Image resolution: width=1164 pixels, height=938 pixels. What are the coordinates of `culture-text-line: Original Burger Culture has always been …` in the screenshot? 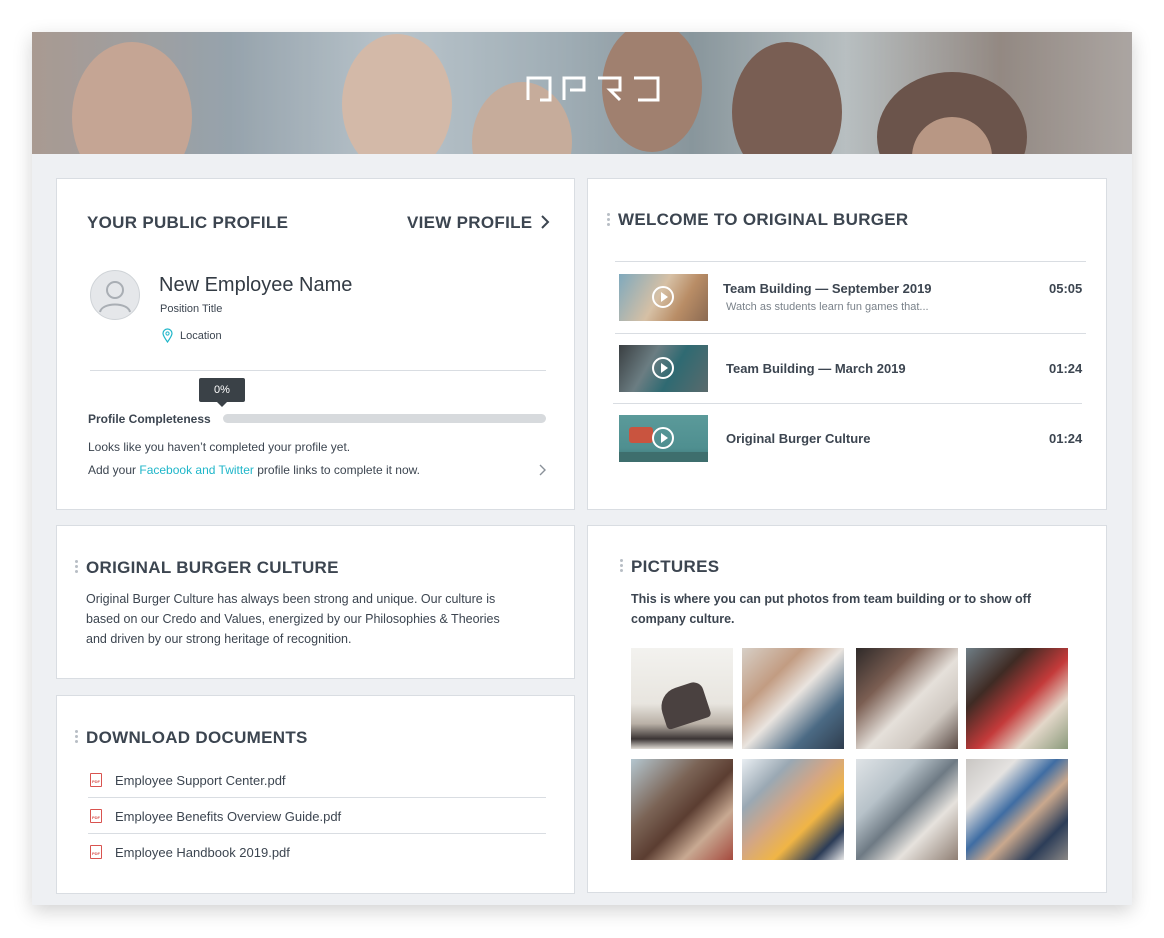 It's located at (291, 599).